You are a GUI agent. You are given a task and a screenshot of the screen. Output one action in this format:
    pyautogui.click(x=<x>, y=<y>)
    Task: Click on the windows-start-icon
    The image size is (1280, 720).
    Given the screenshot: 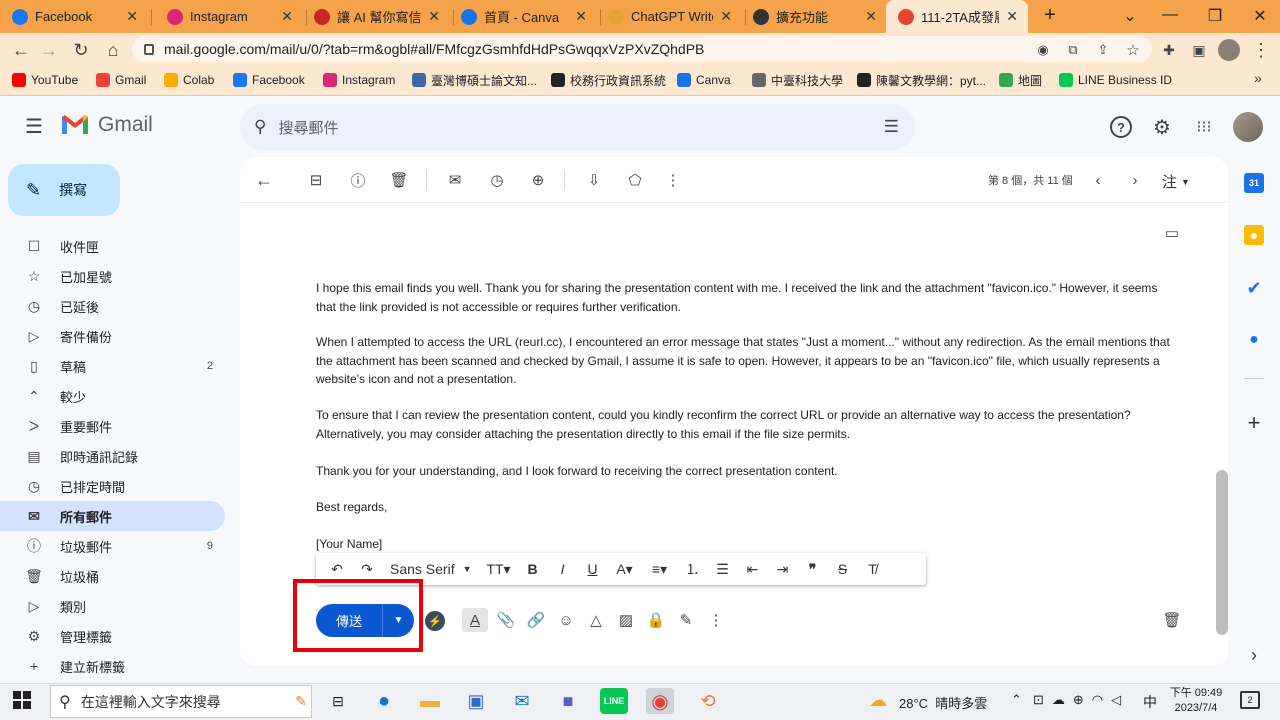 What is the action you would take?
    pyautogui.click(x=22, y=700)
    